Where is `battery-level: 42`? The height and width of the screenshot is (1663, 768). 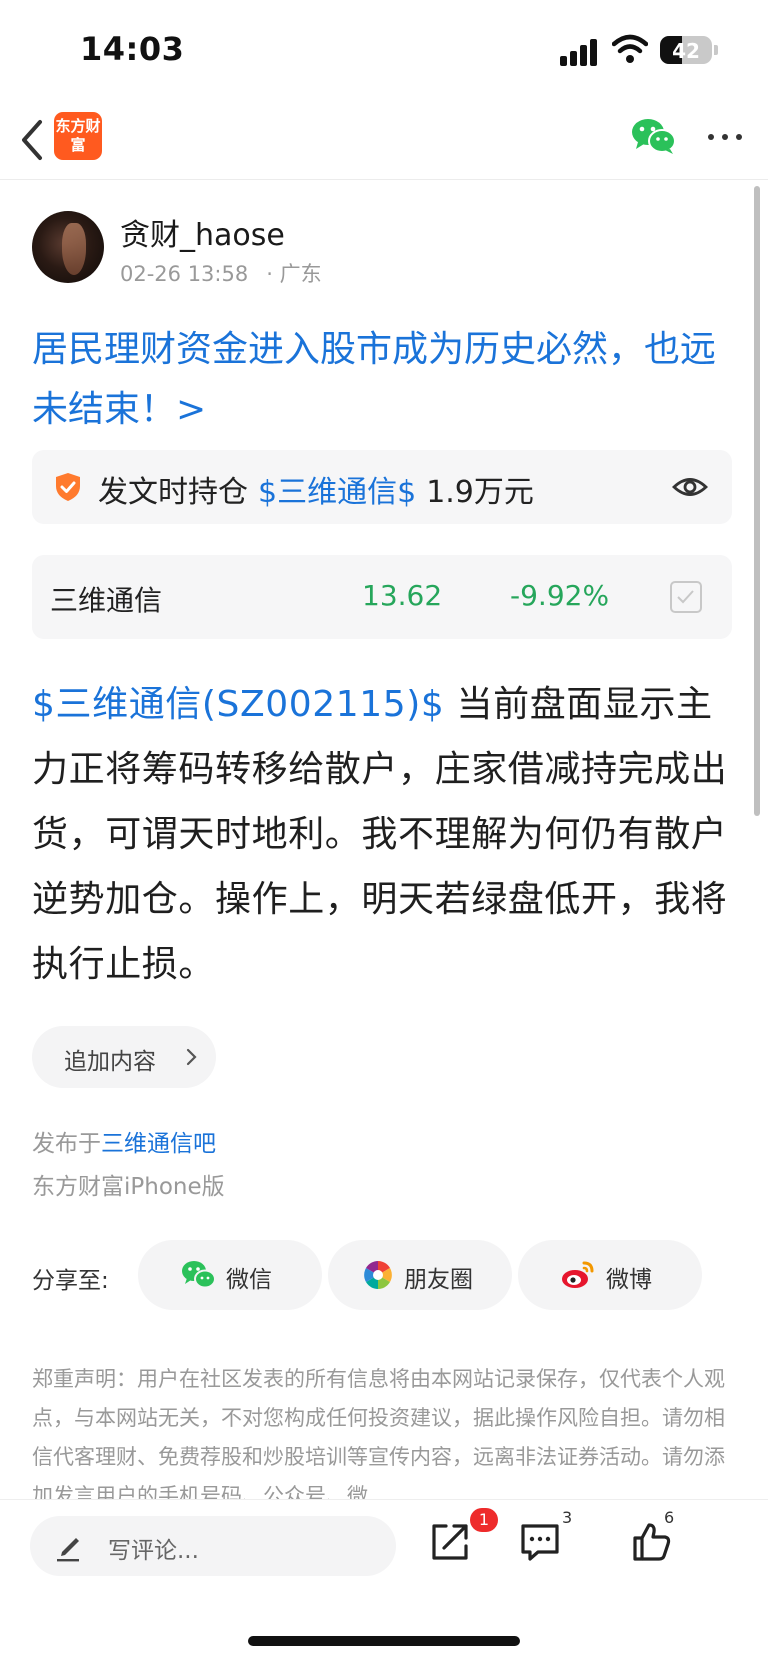 battery-level: 42 is located at coordinates (686, 51).